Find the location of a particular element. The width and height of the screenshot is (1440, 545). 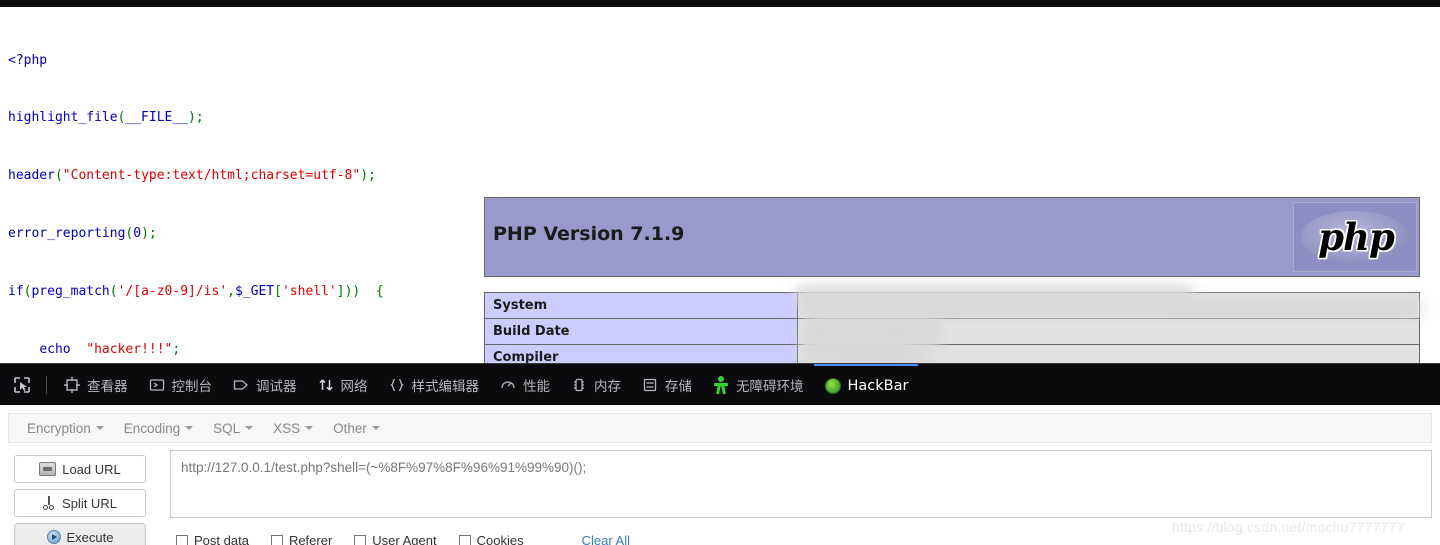

tab-label: 性能 is located at coordinates (536, 386).